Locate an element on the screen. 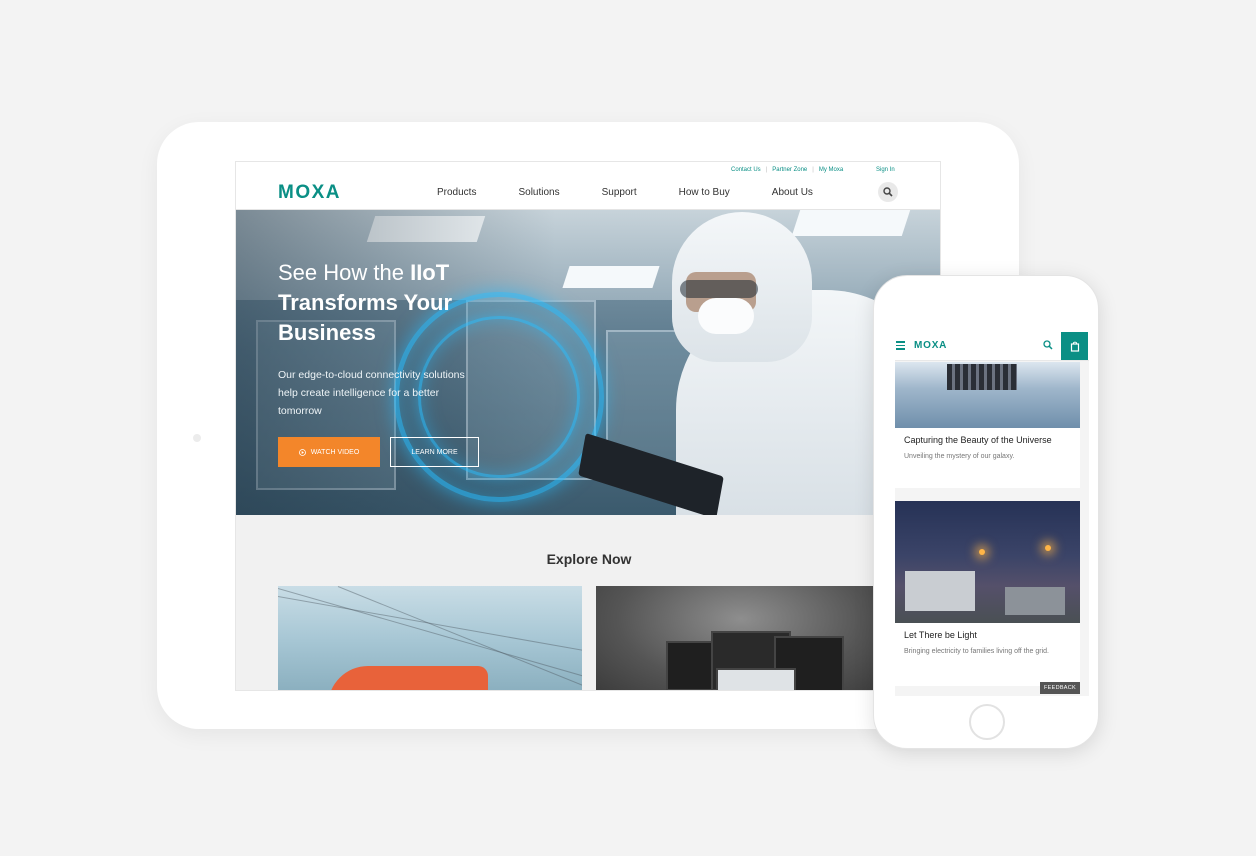 This screenshot has width=1256, height=856. watch-video-button: WATCH VIDEO is located at coordinates (329, 452).